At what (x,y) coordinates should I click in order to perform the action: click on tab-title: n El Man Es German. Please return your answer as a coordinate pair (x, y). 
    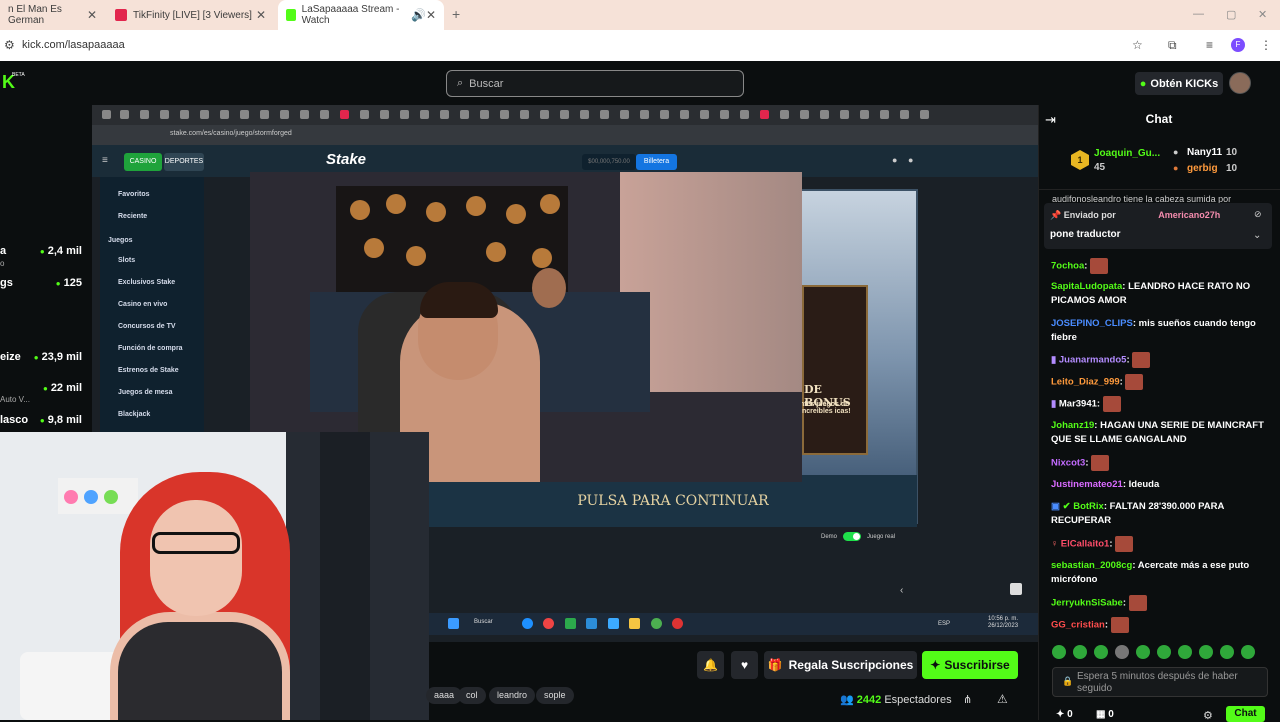
    Looking at the image, I should click on (35, 15).